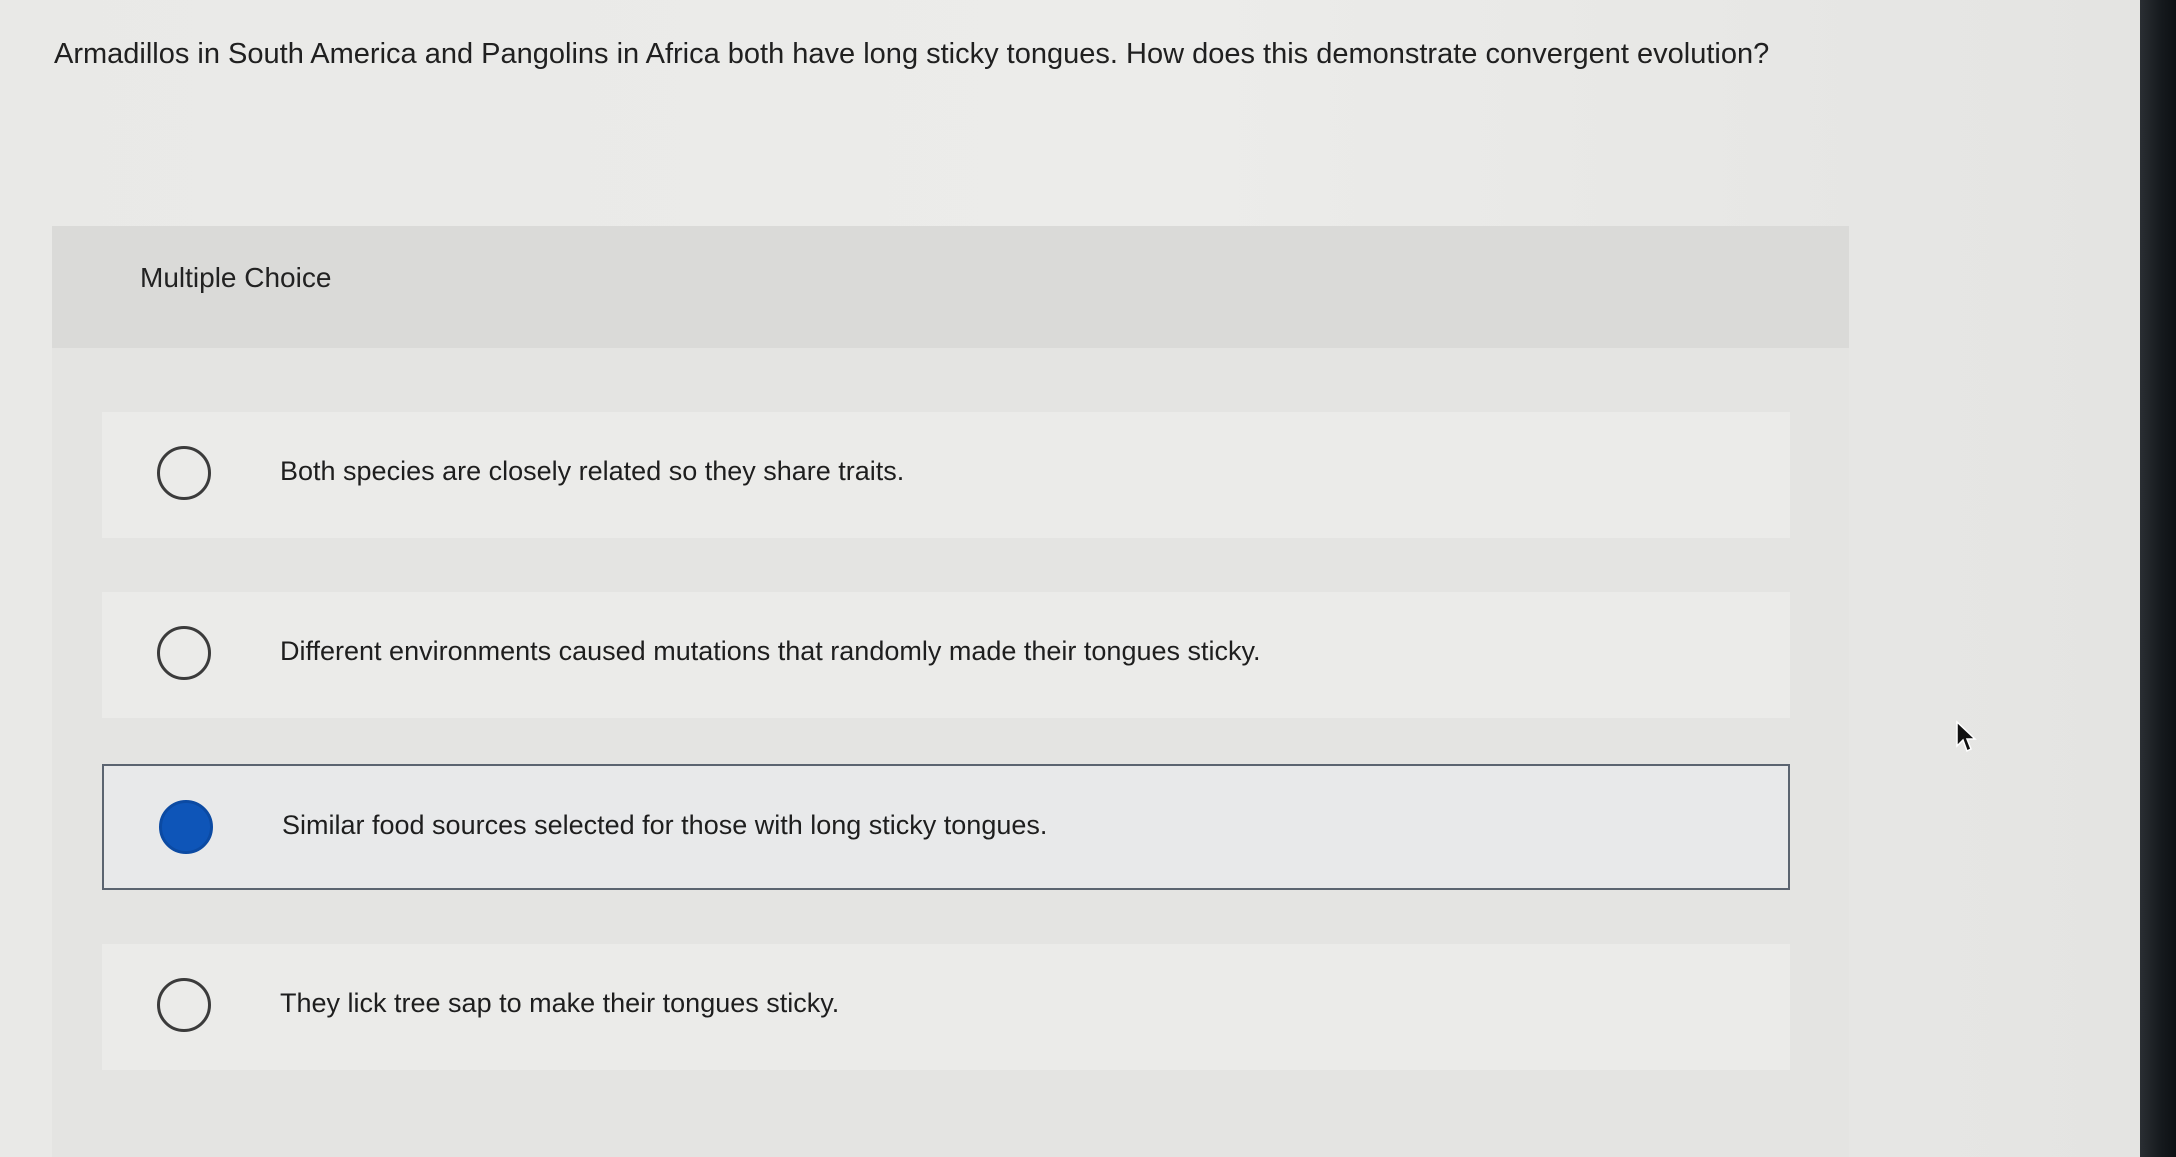 The width and height of the screenshot is (2176, 1157). I want to click on monitor-bezel, so click(2158, 578).